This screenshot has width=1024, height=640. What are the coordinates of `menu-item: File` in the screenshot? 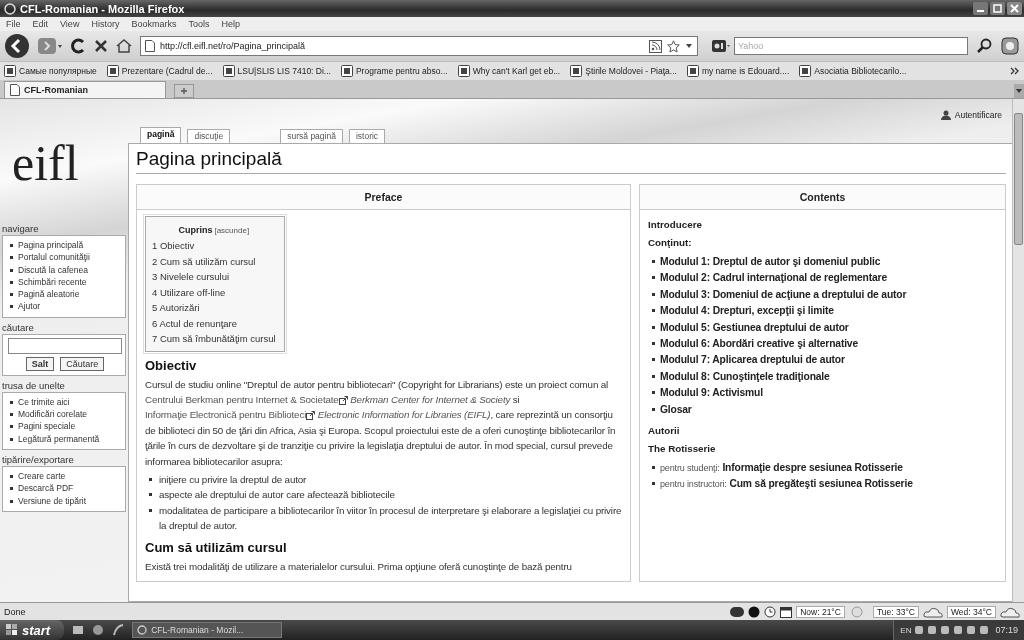 It's located at (13, 24).